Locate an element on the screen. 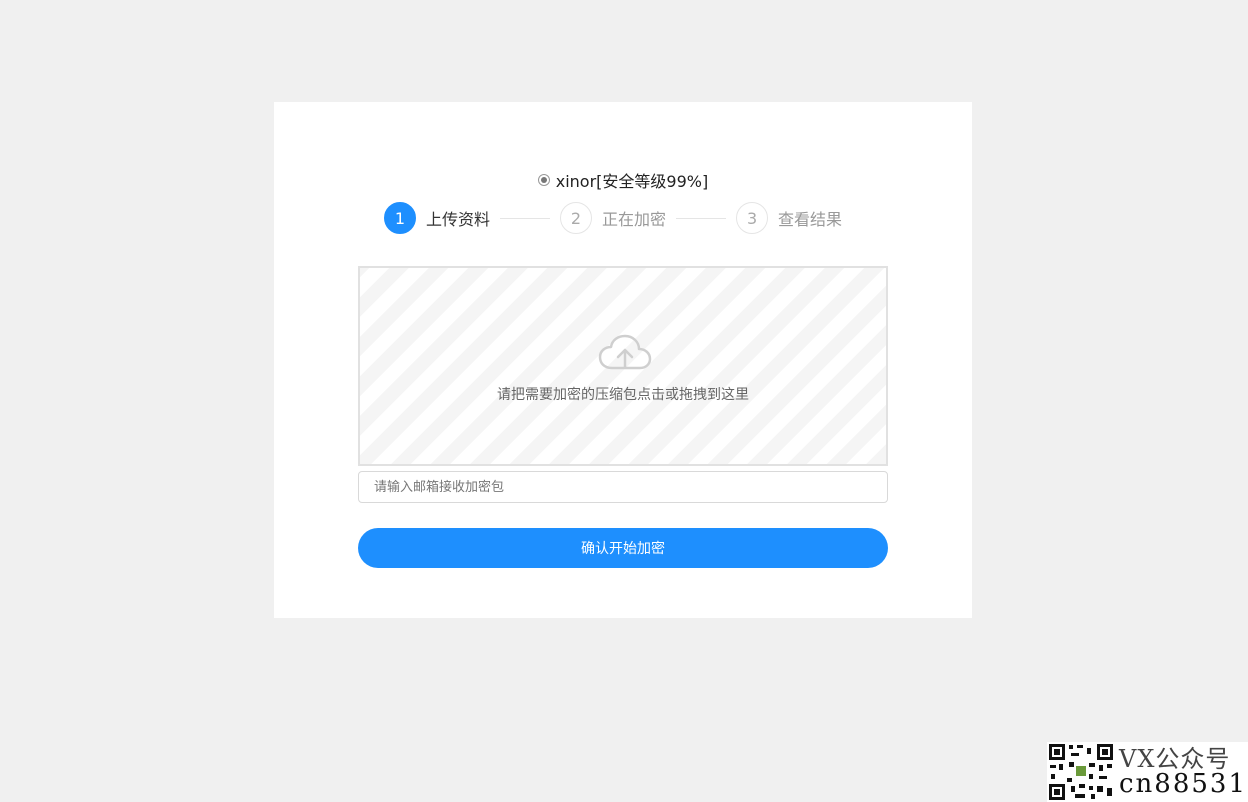 This screenshot has width=1248, height=802. step-upload: 1 上传资料 is located at coordinates (437, 218).